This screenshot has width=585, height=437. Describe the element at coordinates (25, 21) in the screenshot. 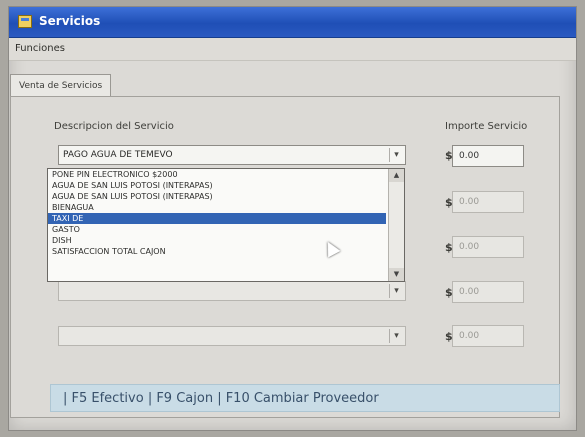

I see `app-icon` at that location.